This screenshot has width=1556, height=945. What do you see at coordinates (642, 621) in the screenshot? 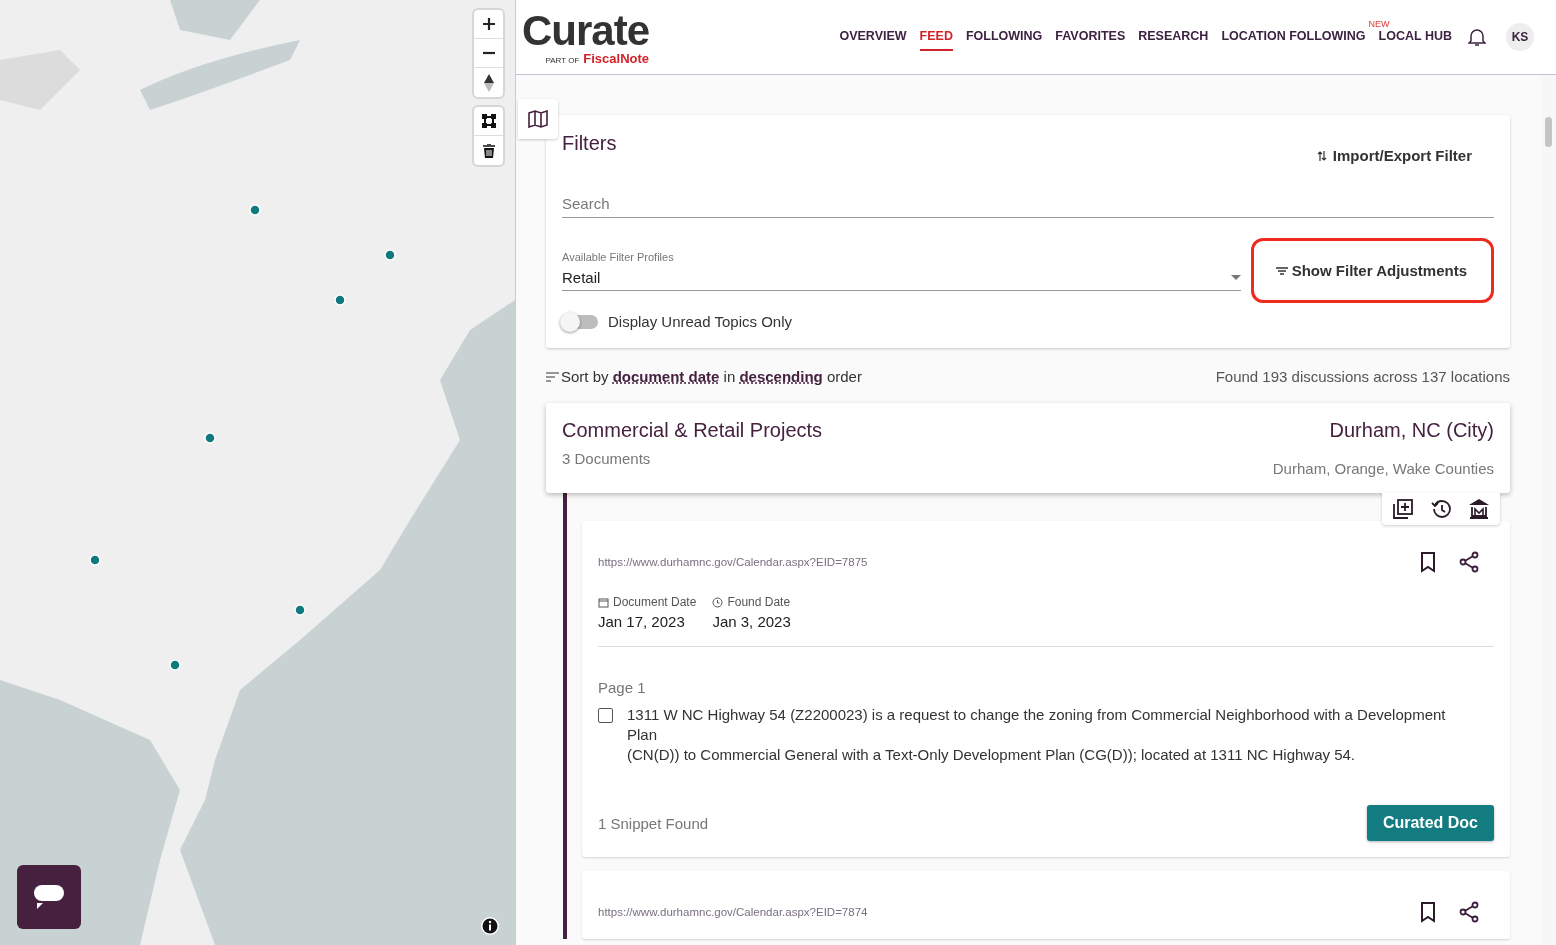
I see `document-date: Jan 17, 2023` at bounding box center [642, 621].